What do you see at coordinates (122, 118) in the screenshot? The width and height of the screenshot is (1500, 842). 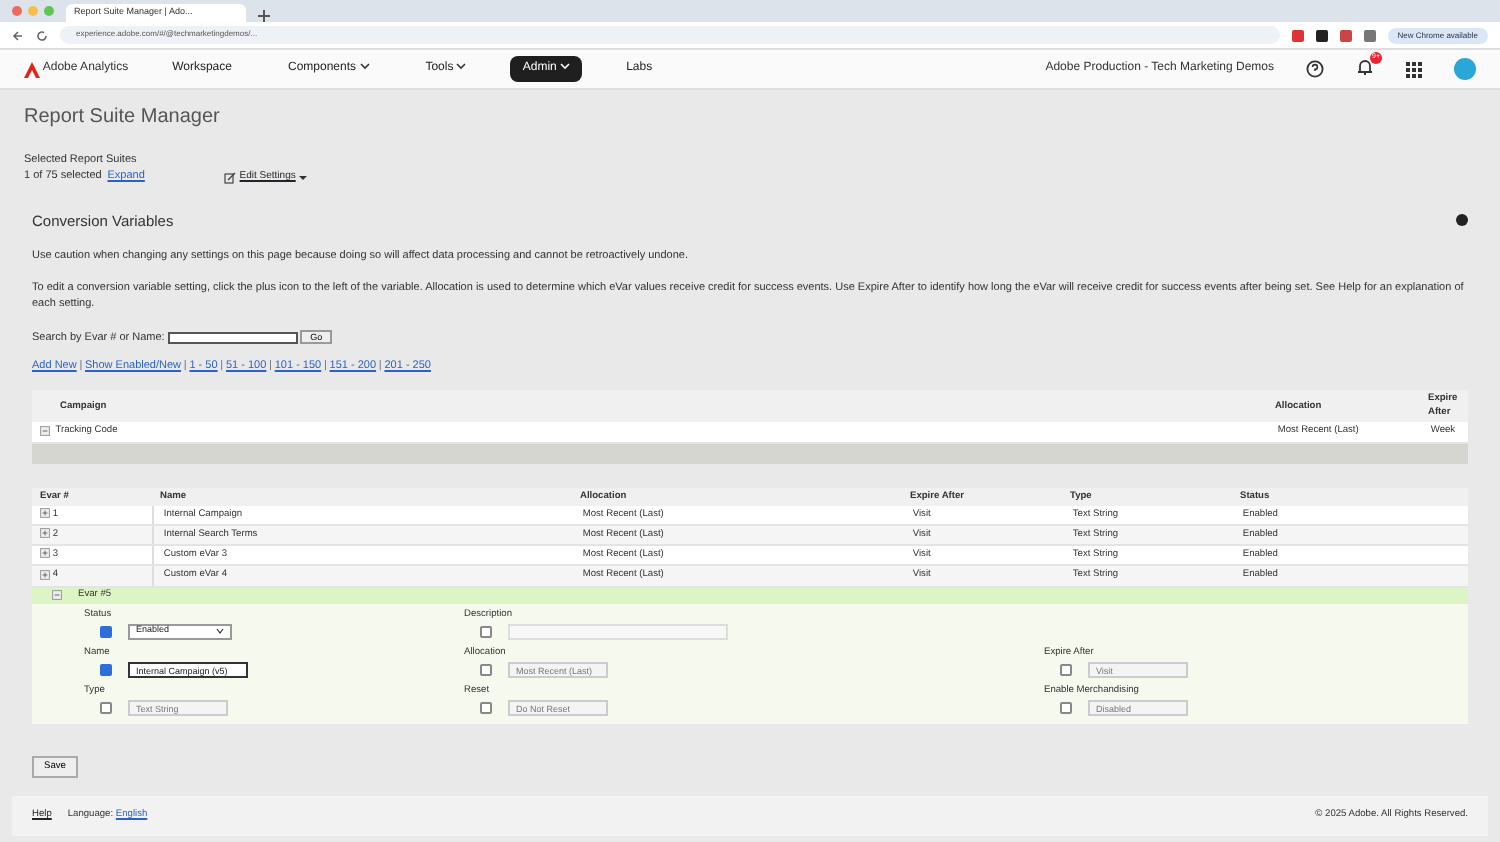 I see `page-title: Report Suite Manager` at bounding box center [122, 118].